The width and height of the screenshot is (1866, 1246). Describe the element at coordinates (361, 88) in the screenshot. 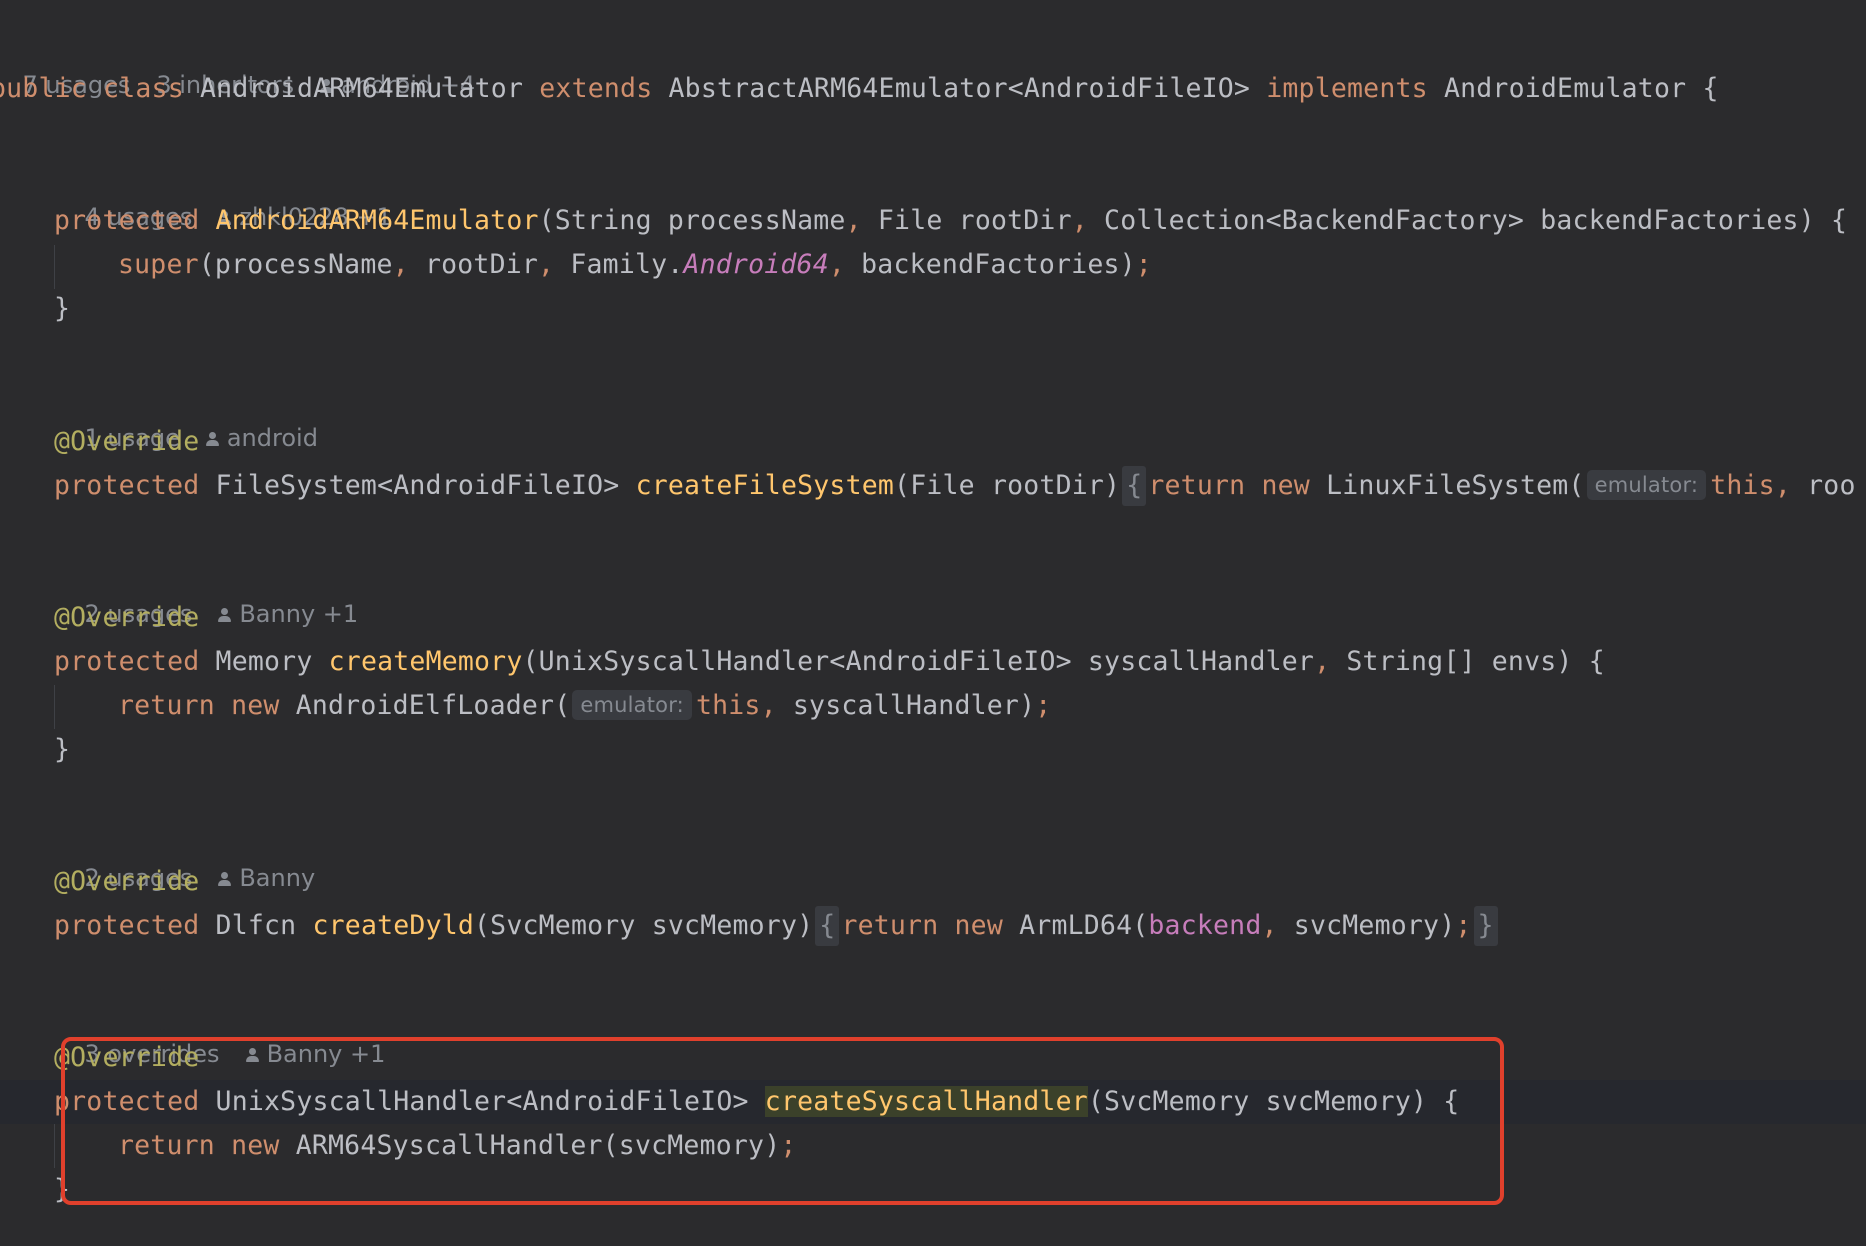

I see `class-name: AndroidARM64Emulator` at that location.